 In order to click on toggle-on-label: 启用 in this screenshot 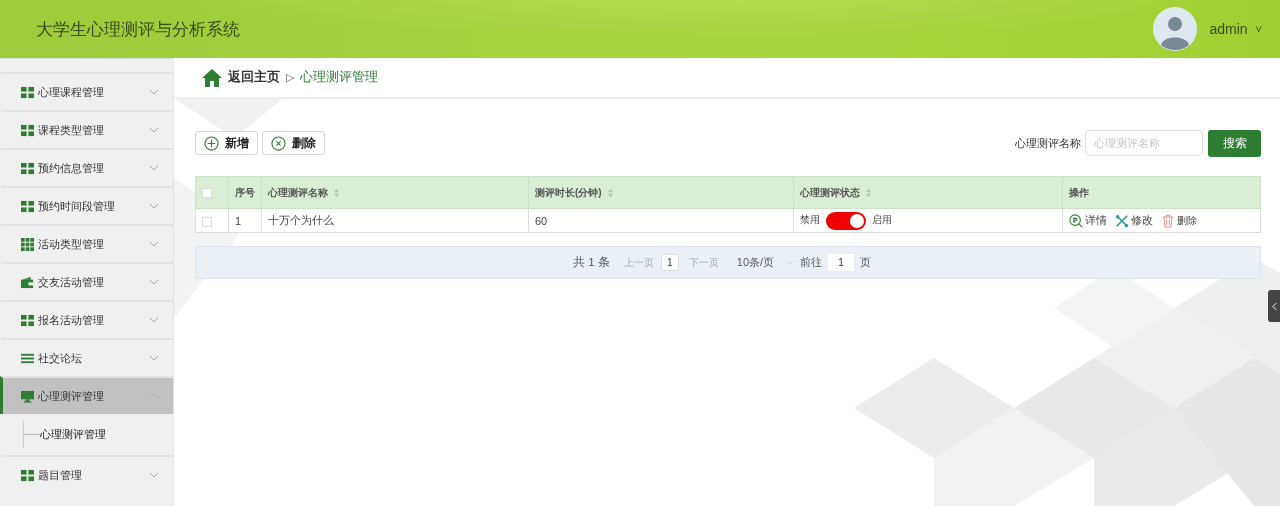, I will do `click(882, 220)`.